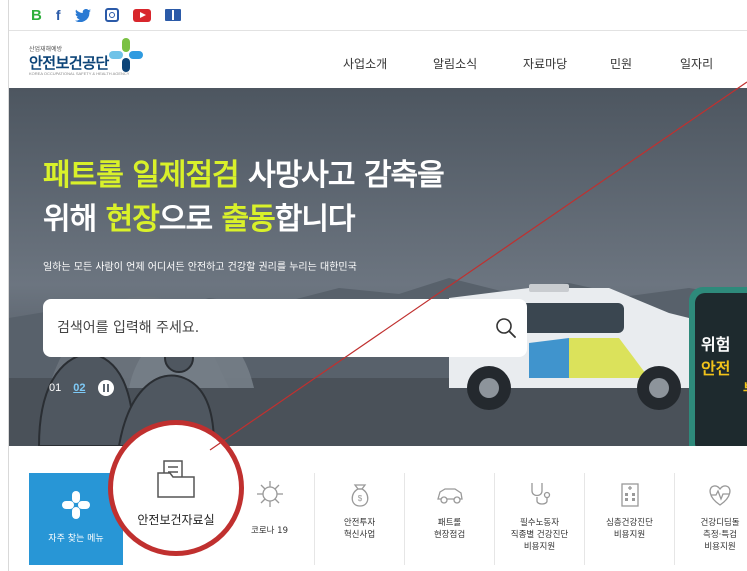 The image size is (747, 571). Describe the element at coordinates (378, 30) in the screenshot. I see `divider` at that location.